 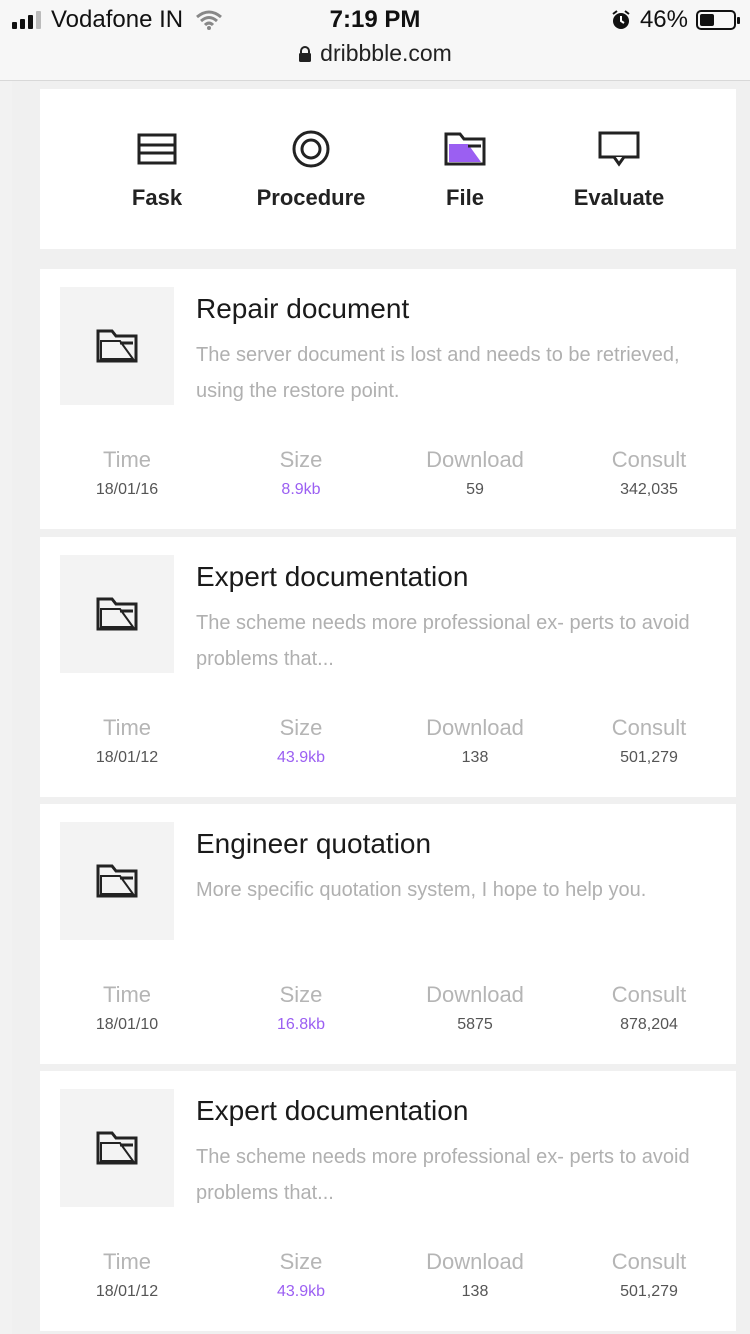 I want to click on nav-label-fask: Fask, so click(x=157, y=197).